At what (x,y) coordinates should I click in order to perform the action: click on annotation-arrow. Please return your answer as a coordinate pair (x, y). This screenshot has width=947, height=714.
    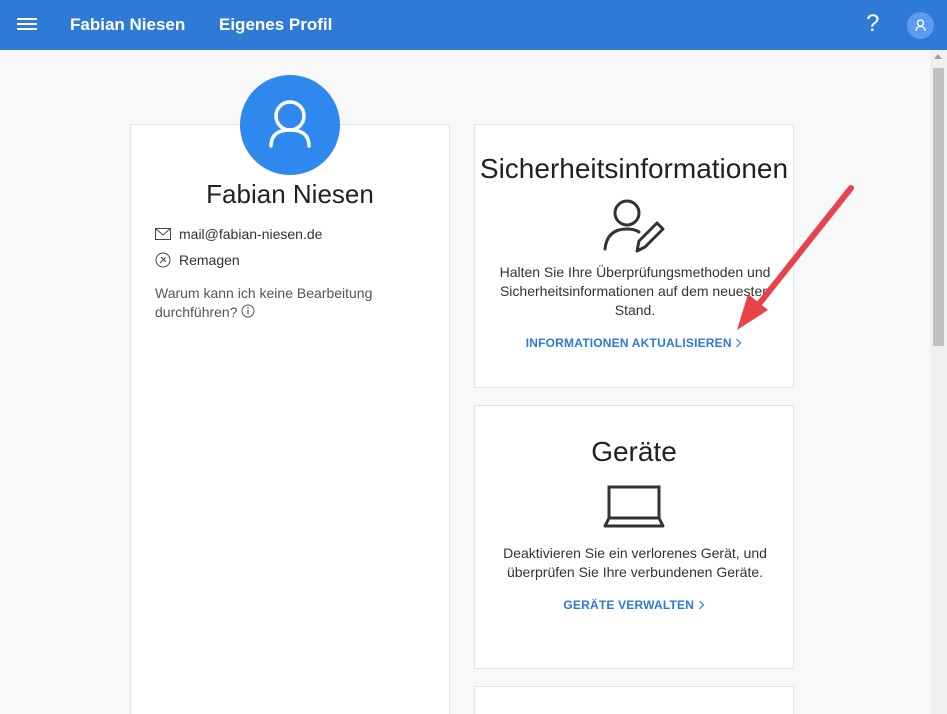
    Looking at the image, I should click on (795, 257).